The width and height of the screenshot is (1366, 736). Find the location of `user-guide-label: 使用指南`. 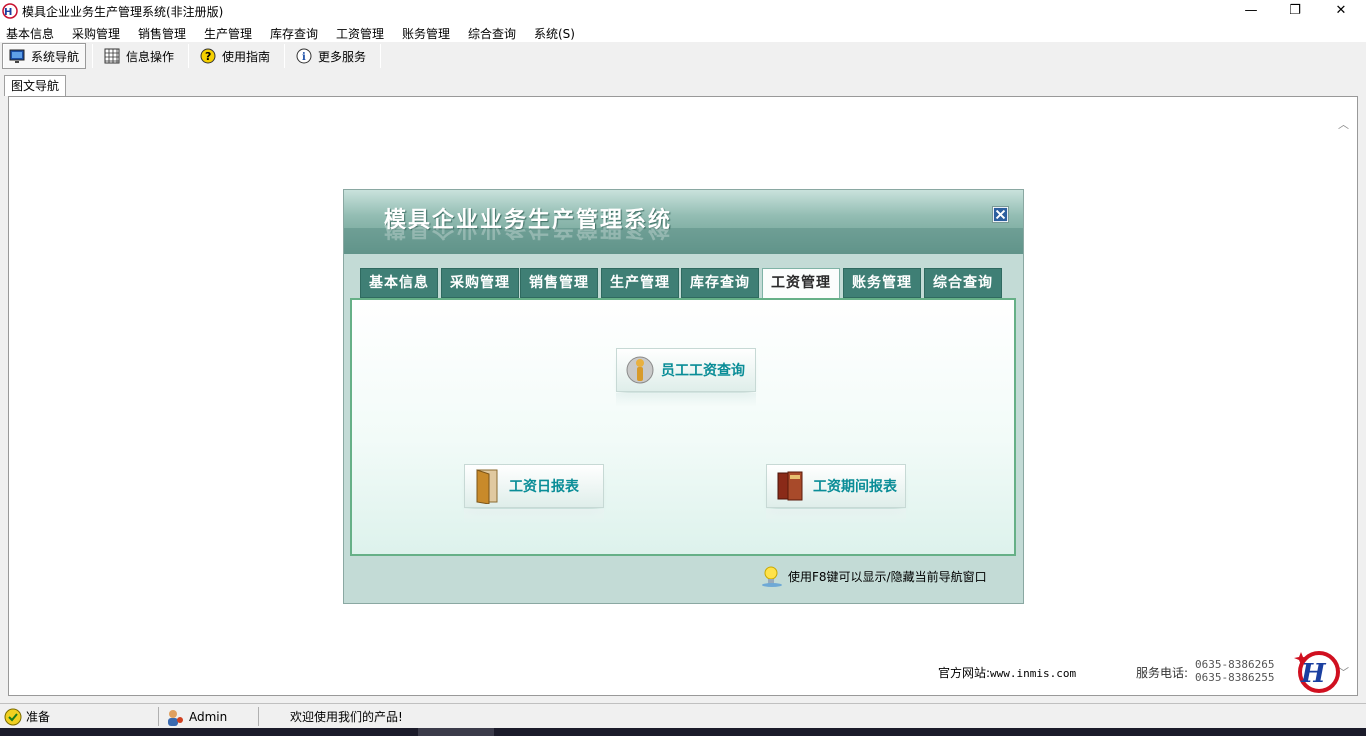

user-guide-label: 使用指南 is located at coordinates (246, 56).